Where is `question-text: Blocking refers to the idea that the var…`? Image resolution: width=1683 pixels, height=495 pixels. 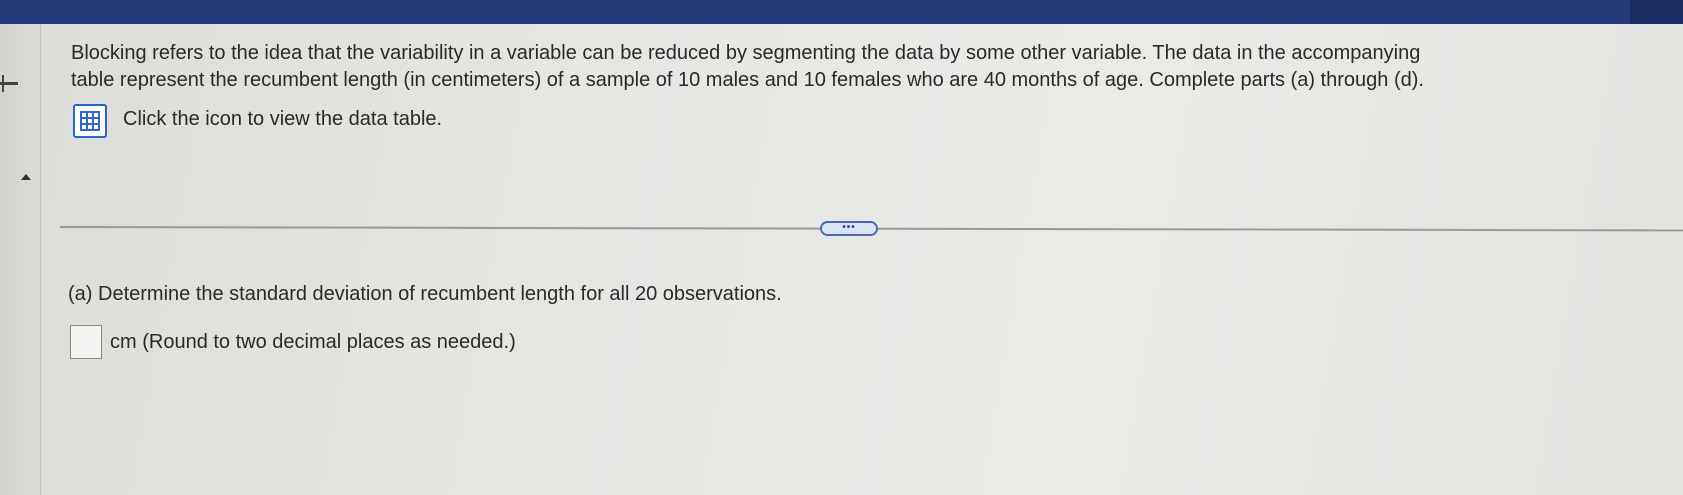 question-text: Blocking refers to the idea that the var… is located at coordinates (871, 67).